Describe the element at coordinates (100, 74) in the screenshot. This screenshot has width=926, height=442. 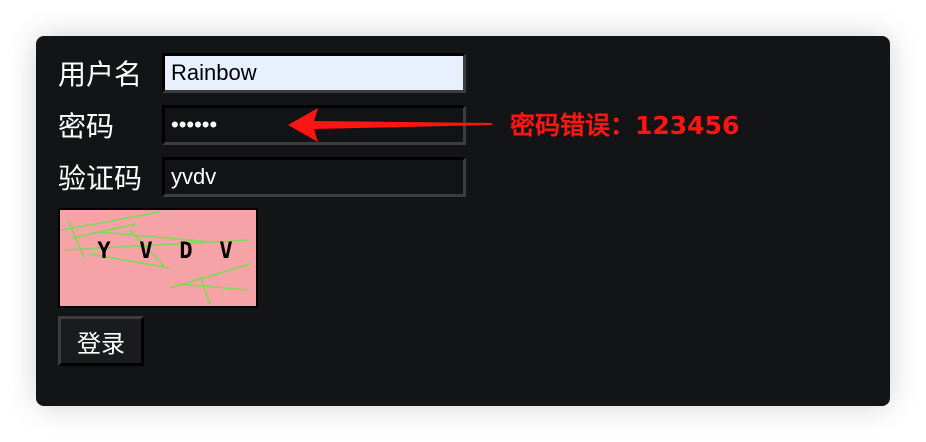
I see `username-label: 用户名` at that location.